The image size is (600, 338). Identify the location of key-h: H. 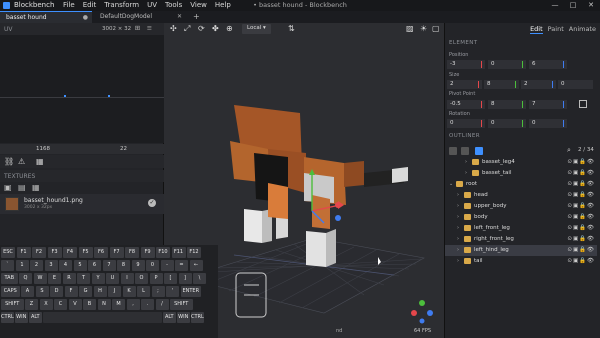
(100, 291).